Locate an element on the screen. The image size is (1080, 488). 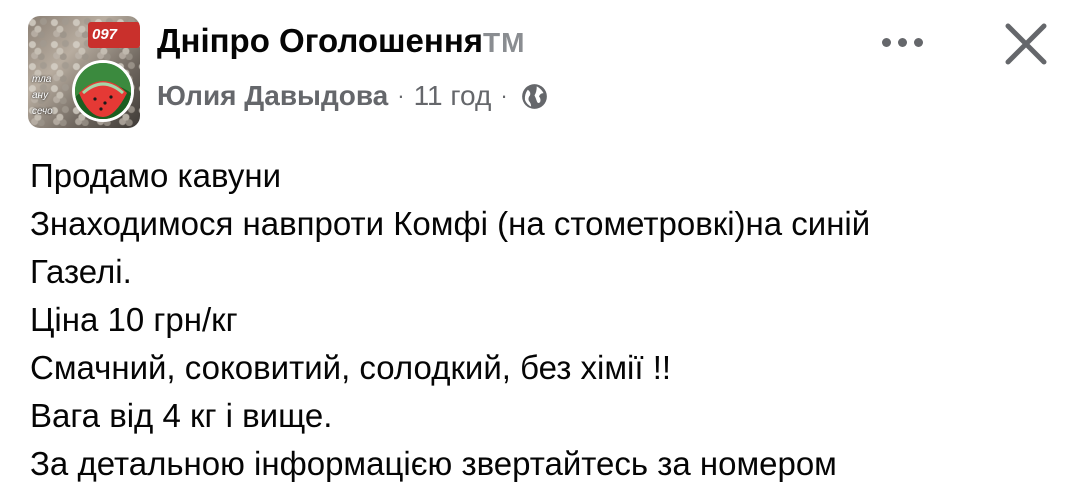
author-name: Юлия Давыдова is located at coordinates (272, 96).